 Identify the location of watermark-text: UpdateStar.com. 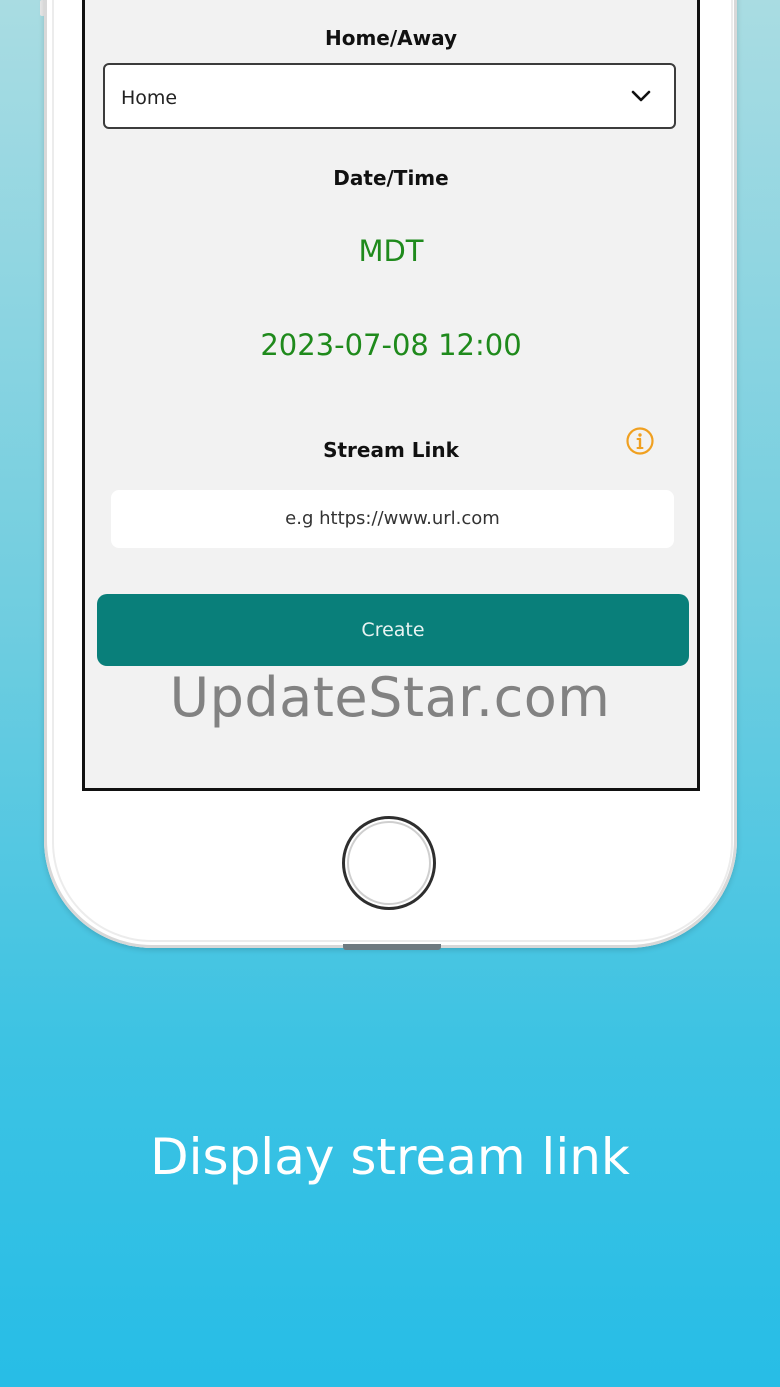
(390, 697).